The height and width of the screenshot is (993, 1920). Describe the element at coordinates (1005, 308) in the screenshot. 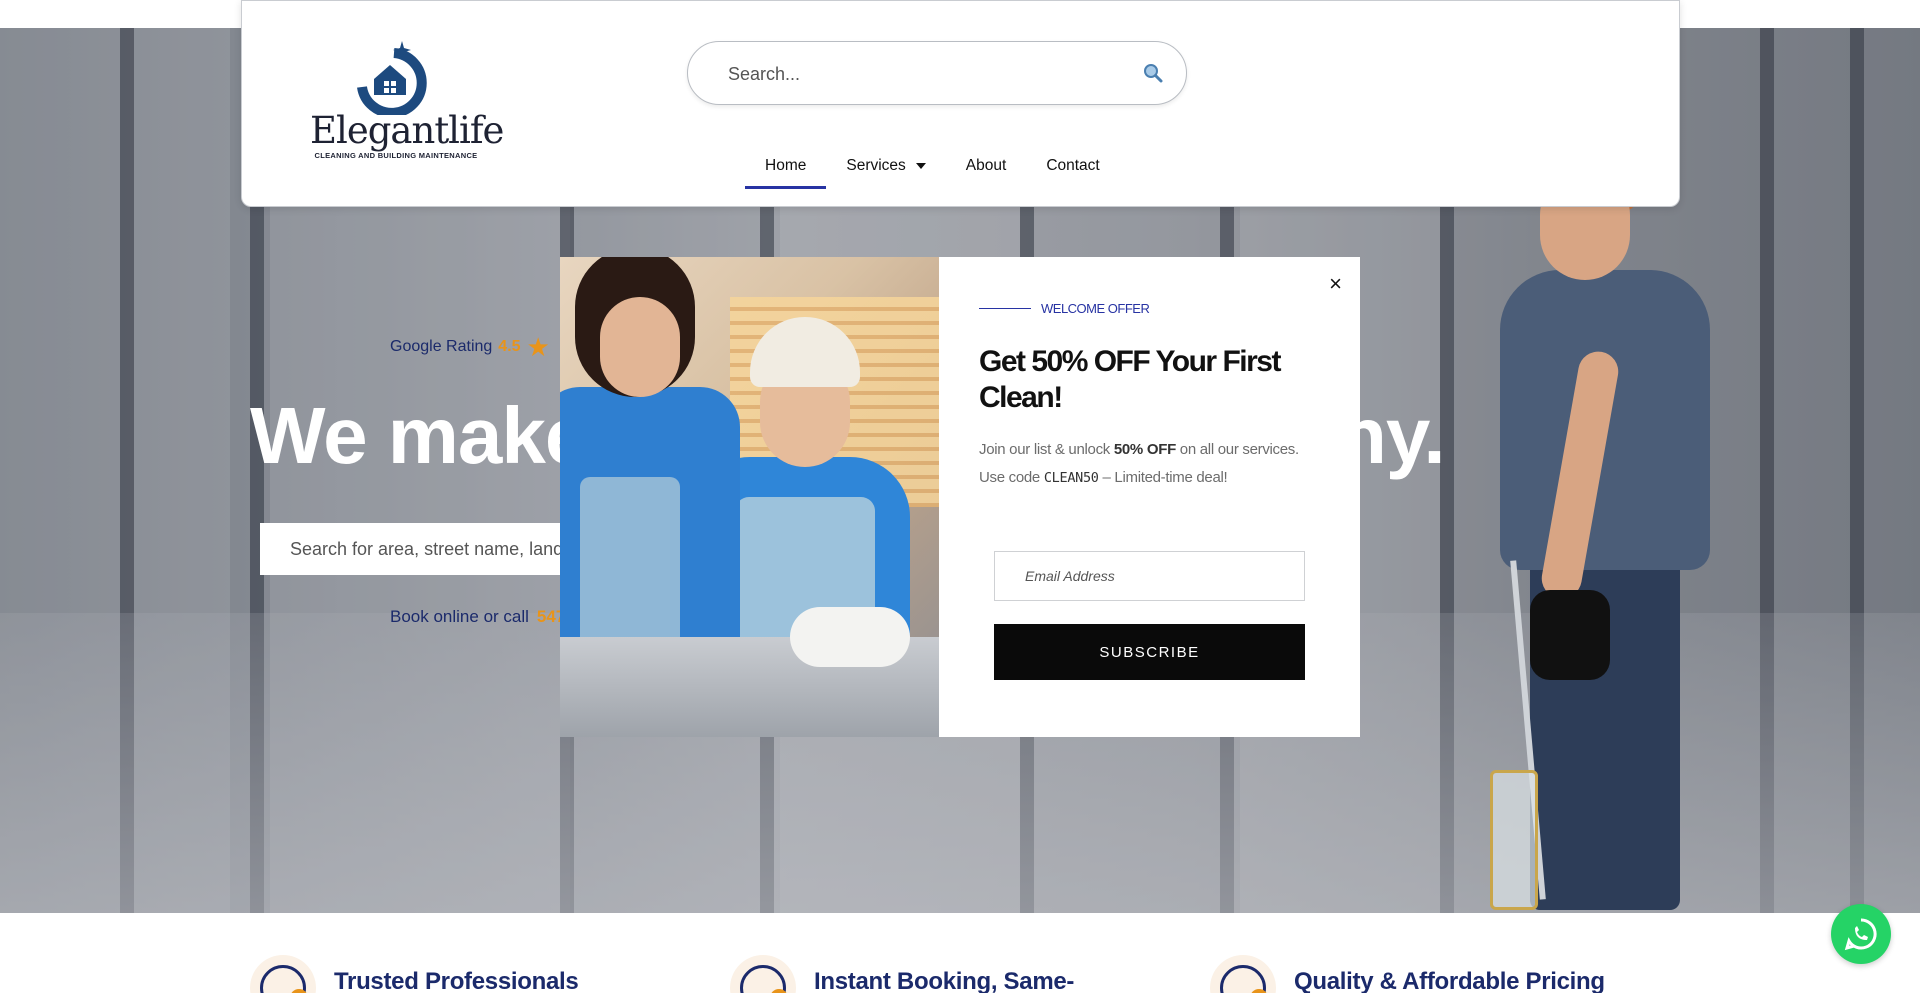

I see `tag-divider` at that location.